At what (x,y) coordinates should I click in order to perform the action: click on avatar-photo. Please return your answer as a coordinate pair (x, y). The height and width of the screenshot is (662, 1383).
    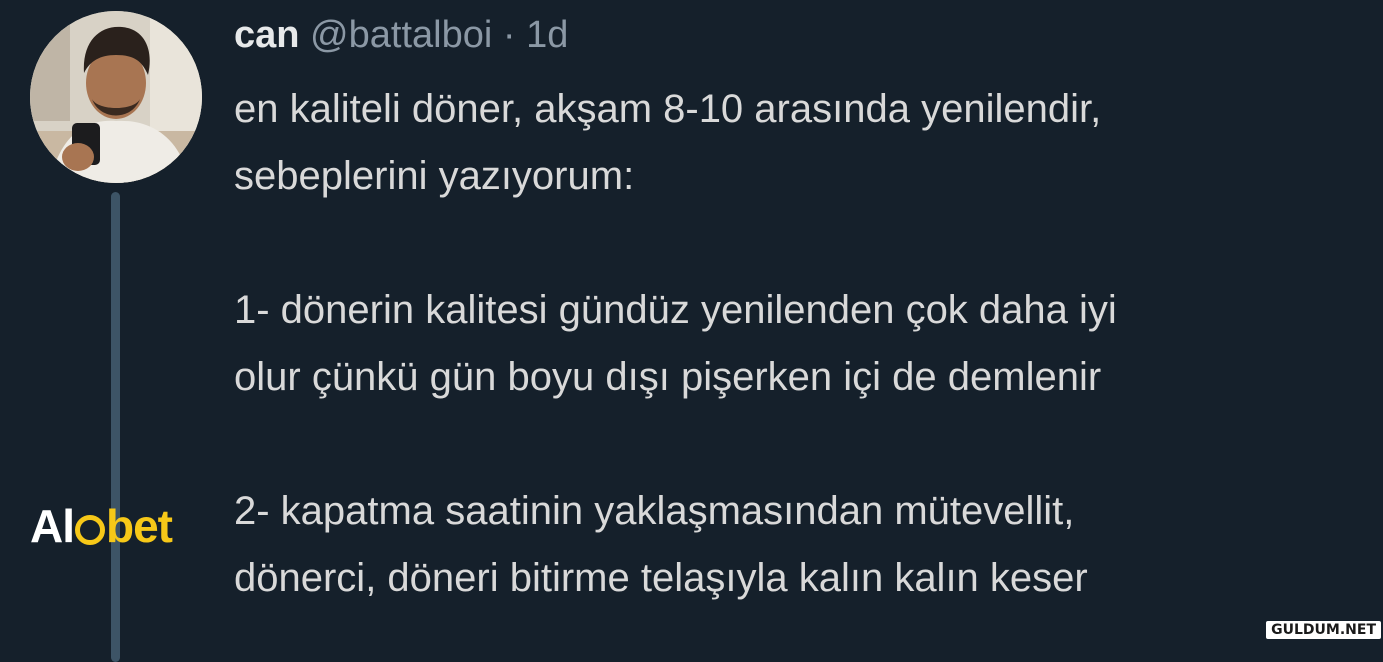
    Looking at the image, I should click on (116, 97).